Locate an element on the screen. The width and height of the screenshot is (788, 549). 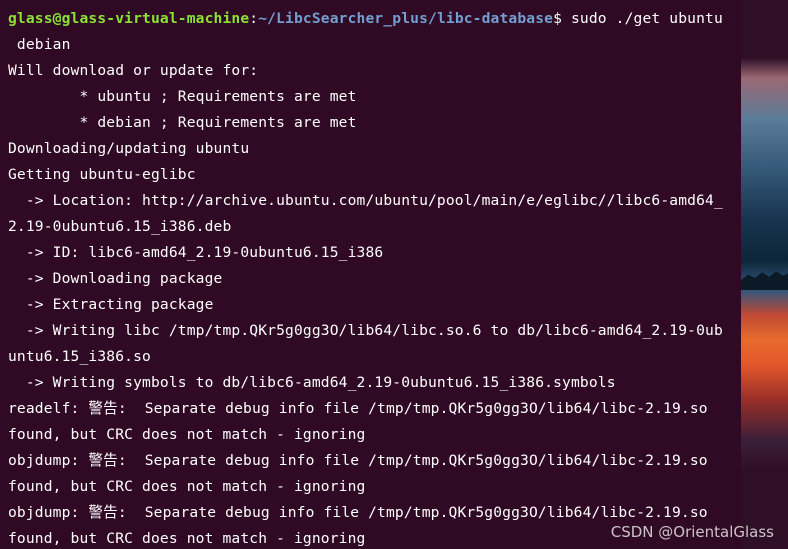
prompt-path: ~/LibcSearcher_plus/libc-database is located at coordinates (406, 18).